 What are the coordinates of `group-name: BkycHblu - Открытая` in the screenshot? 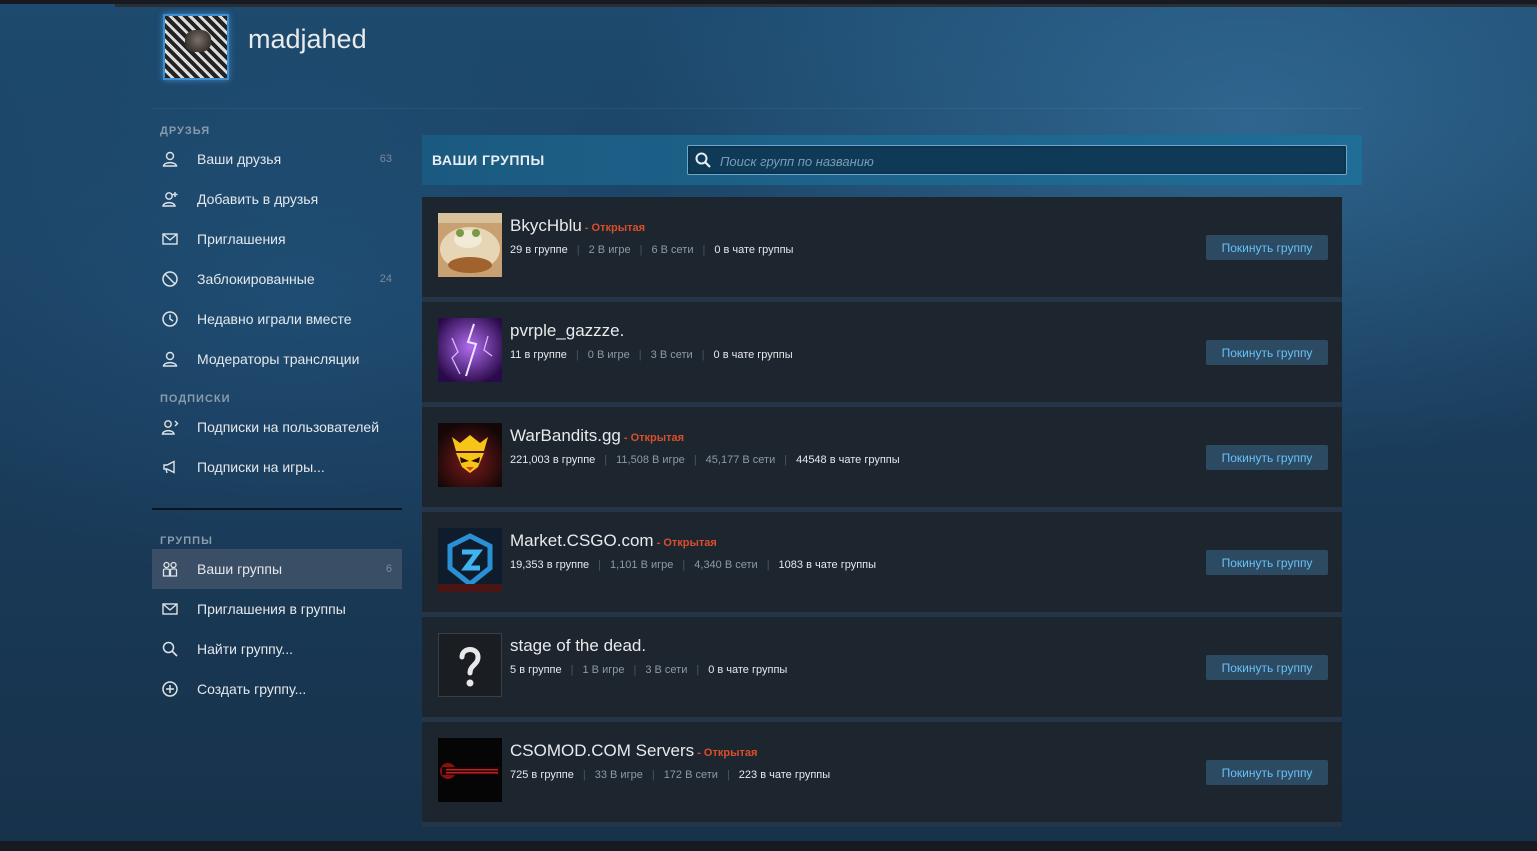 It's located at (577, 226).